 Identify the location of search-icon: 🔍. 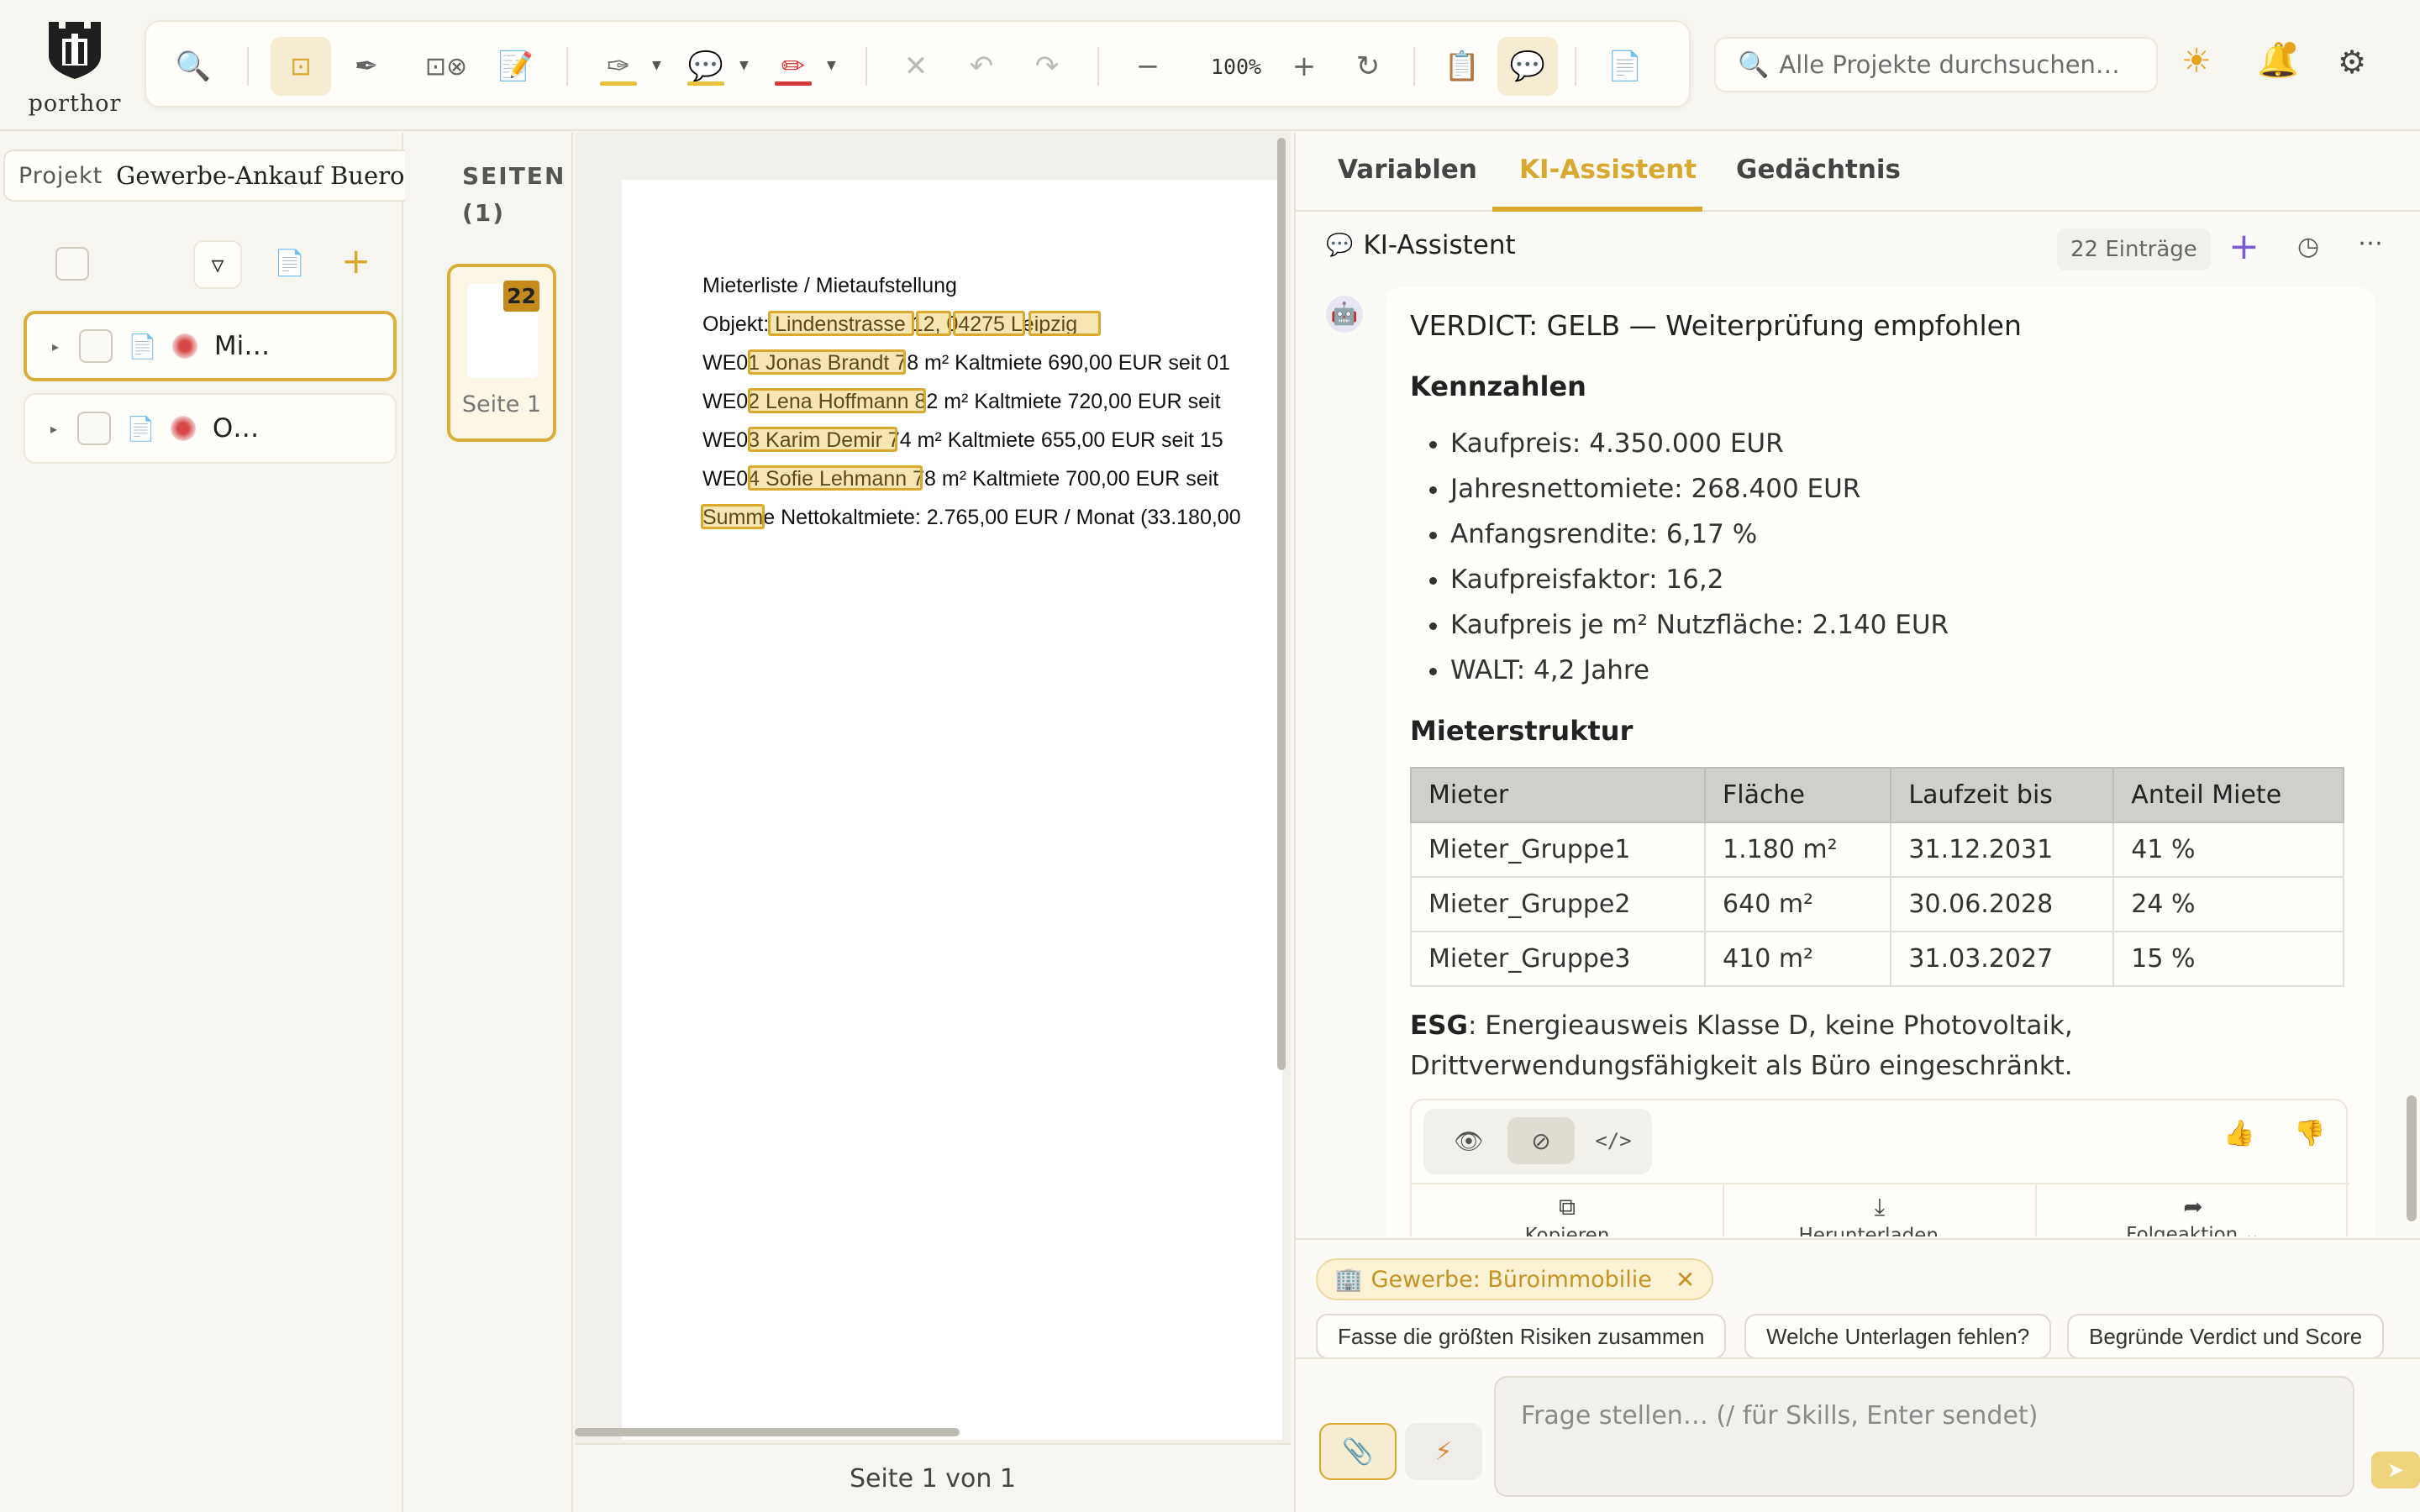
(193, 66).